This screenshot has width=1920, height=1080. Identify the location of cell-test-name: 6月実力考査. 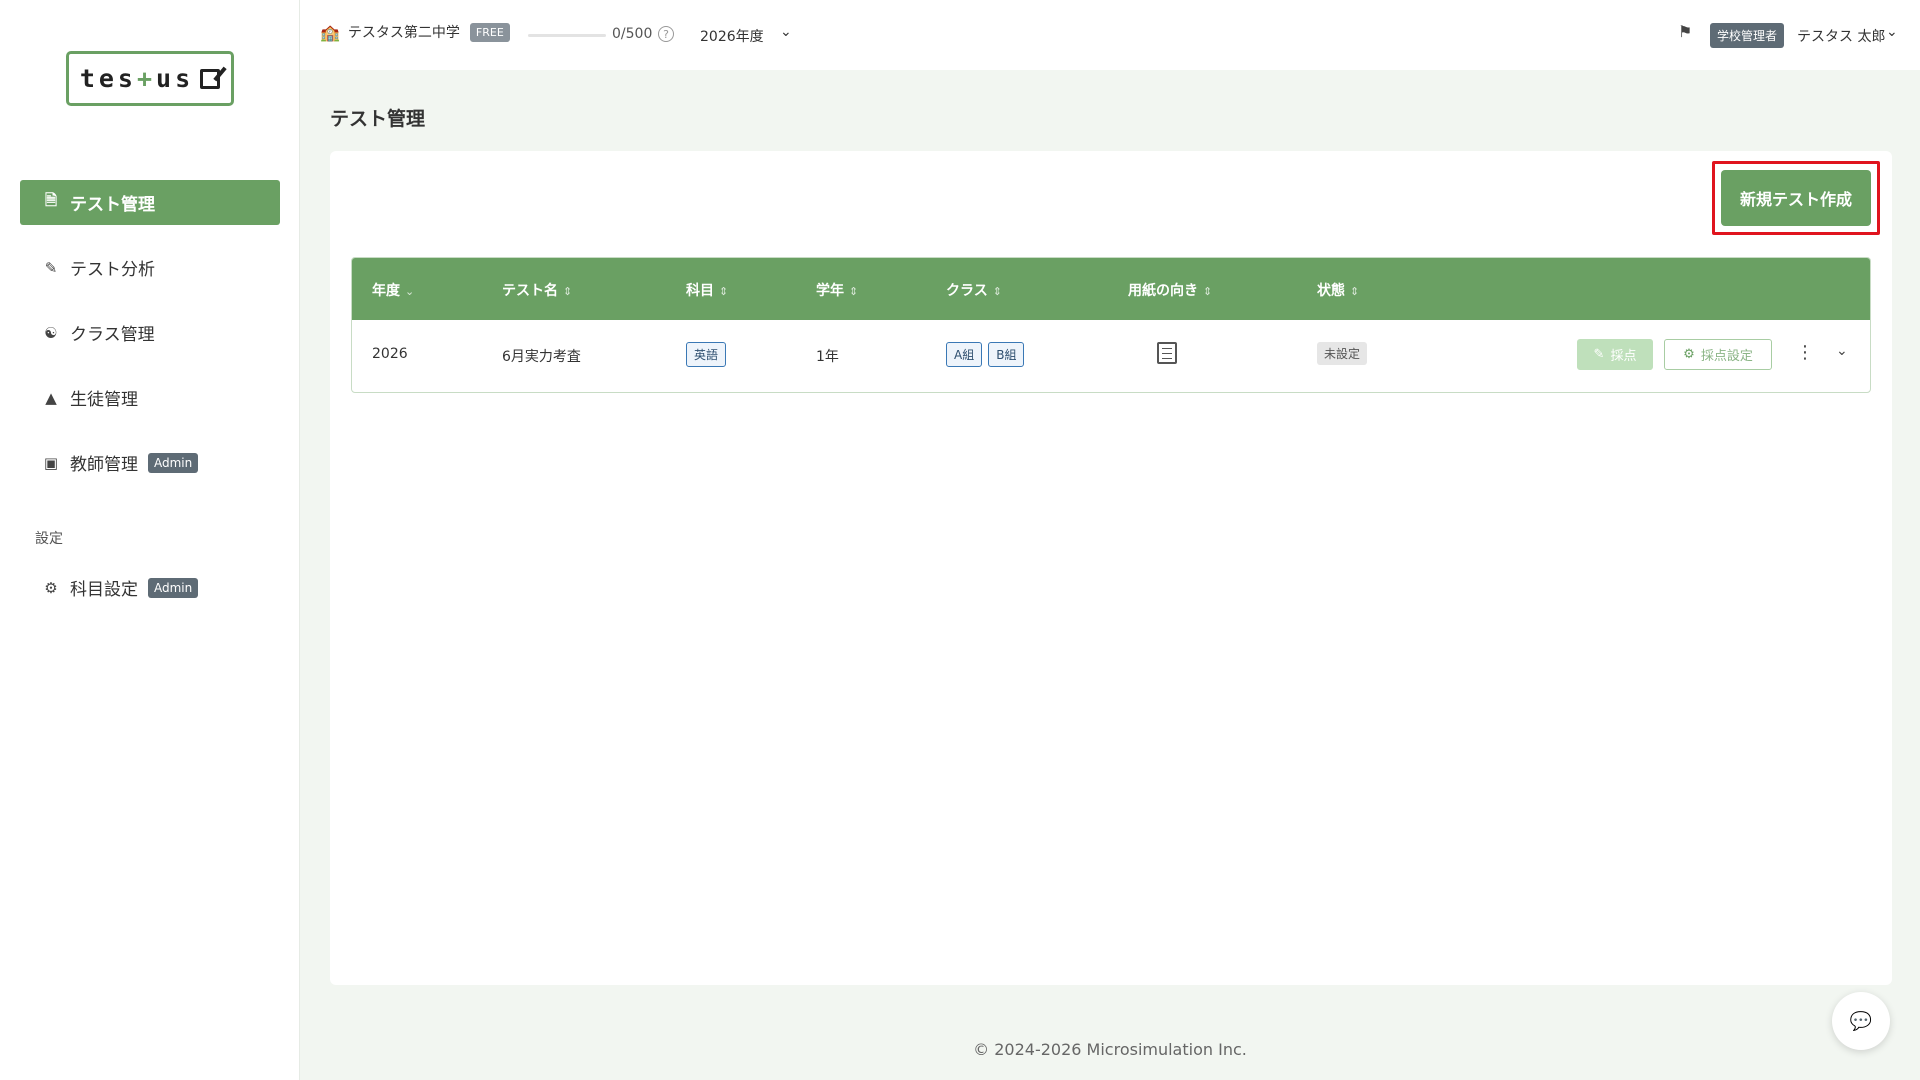
(541, 357).